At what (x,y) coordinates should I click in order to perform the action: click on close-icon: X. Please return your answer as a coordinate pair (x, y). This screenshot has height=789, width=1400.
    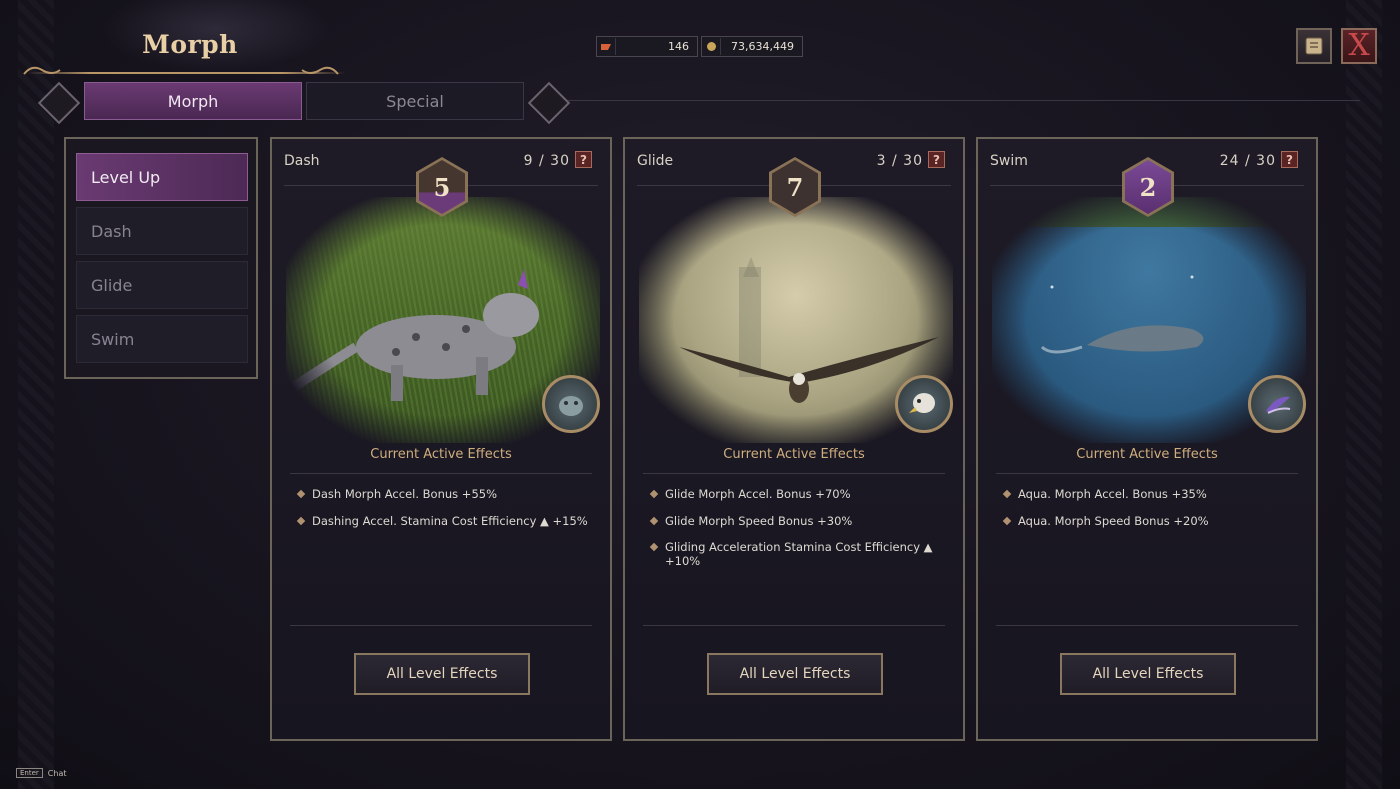
    Looking at the image, I should click on (1359, 45).